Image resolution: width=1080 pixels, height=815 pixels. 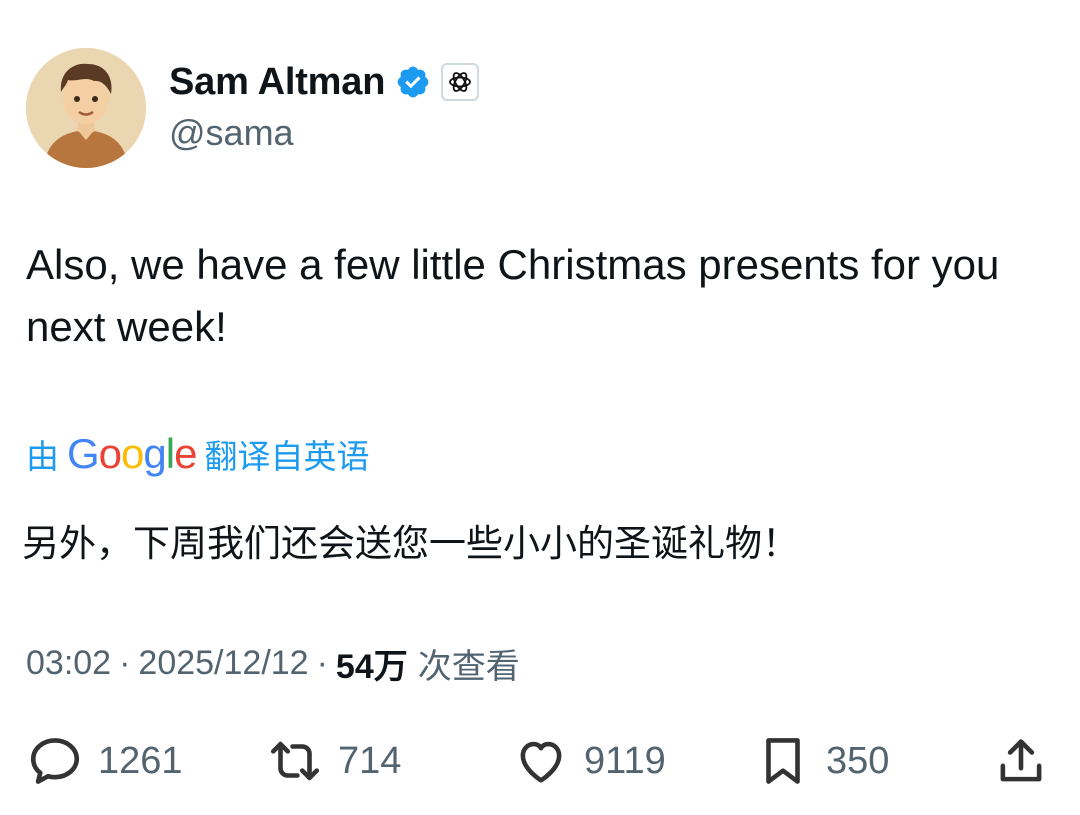 I want to click on views-label: 次查看, so click(x=468, y=666).